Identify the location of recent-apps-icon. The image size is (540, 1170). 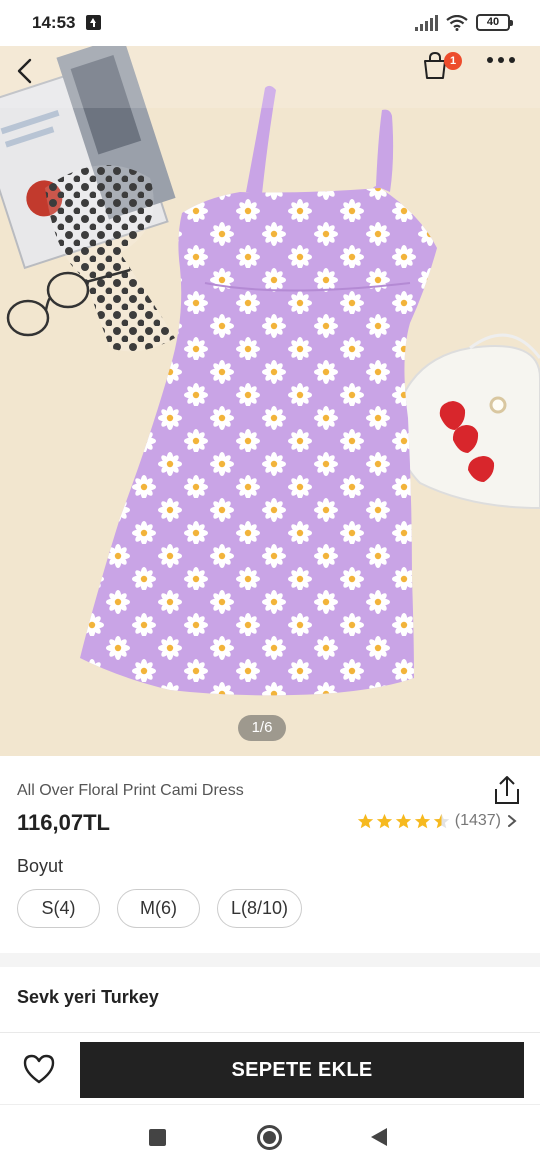
(157, 1137).